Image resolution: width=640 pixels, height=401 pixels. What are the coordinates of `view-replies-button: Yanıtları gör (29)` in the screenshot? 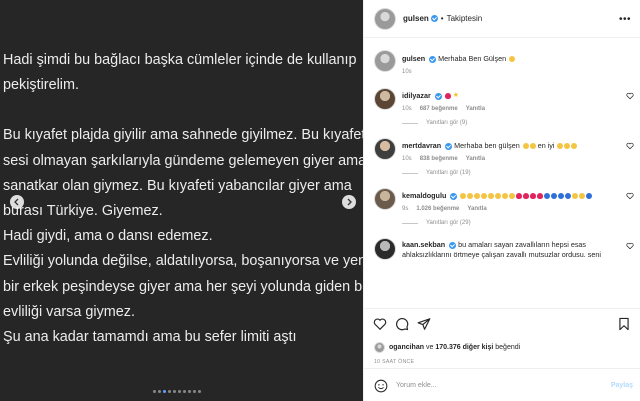 It's located at (511, 223).